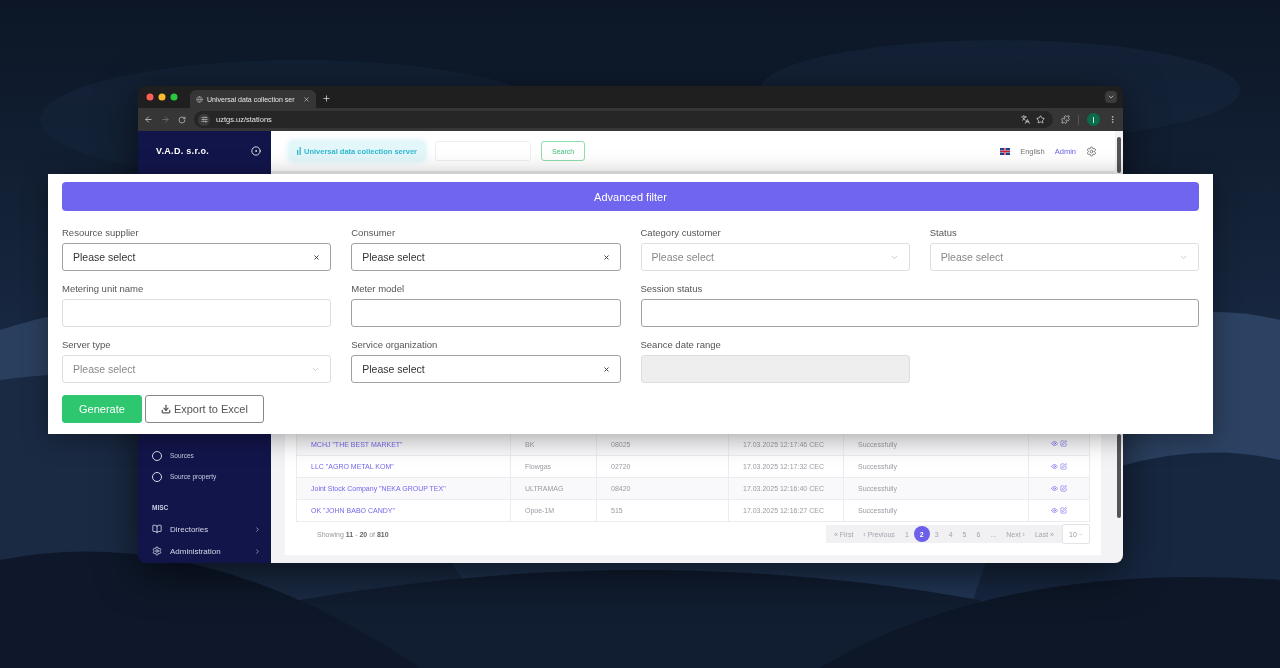 The height and width of the screenshot is (668, 1280). I want to click on book-icon, so click(157, 529).